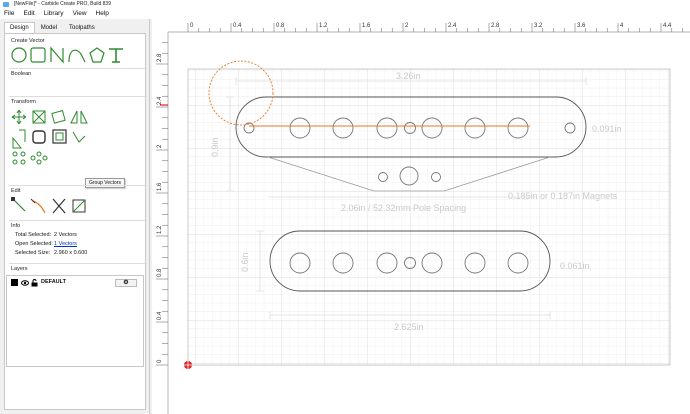 Image resolution: width=690 pixels, height=414 pixels. Describe the element at coordinates (160, 315) in the screenshot. I see `ruler-left-label: 0.4` at that location.